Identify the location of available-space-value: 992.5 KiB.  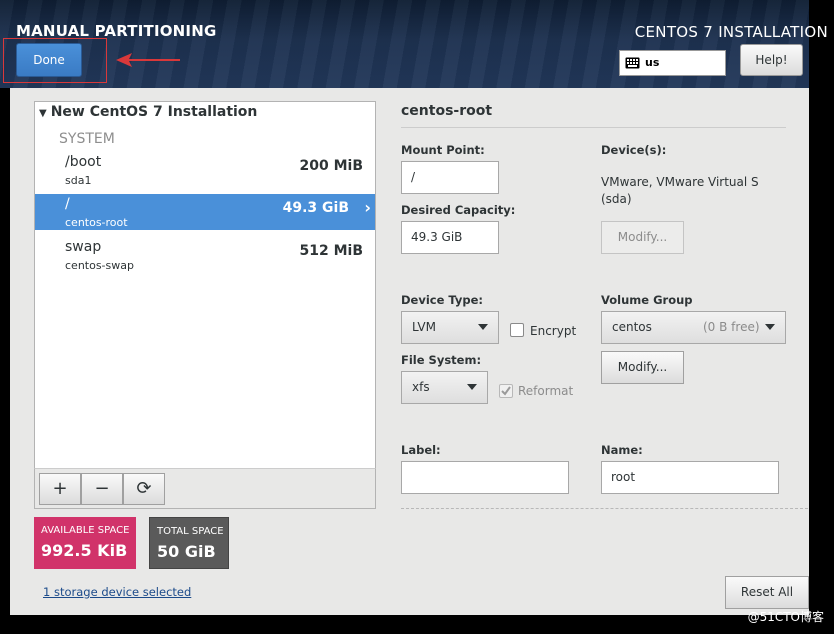
(84, 550).